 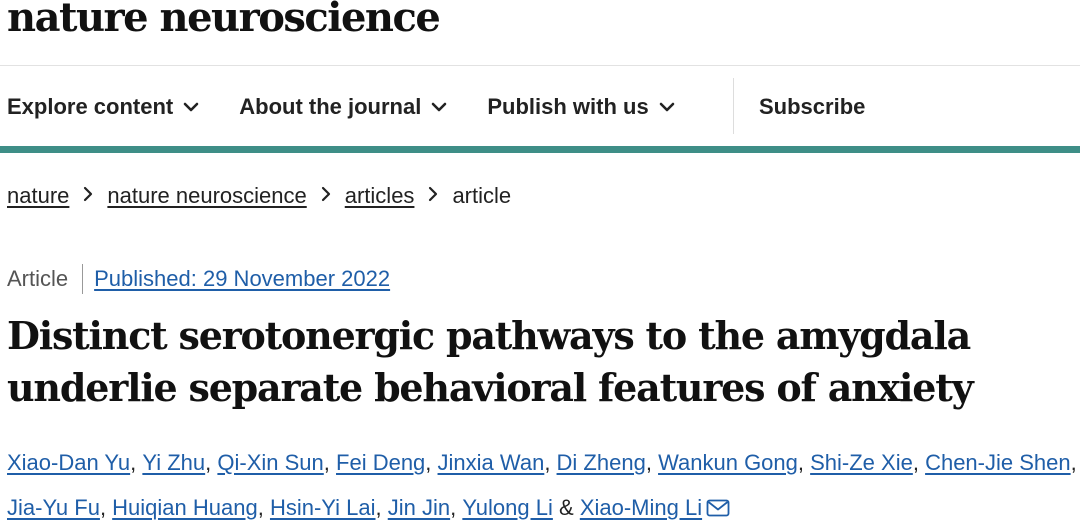 I want to click on breadcrumb-nature: nature, so click(x=38, y=196).